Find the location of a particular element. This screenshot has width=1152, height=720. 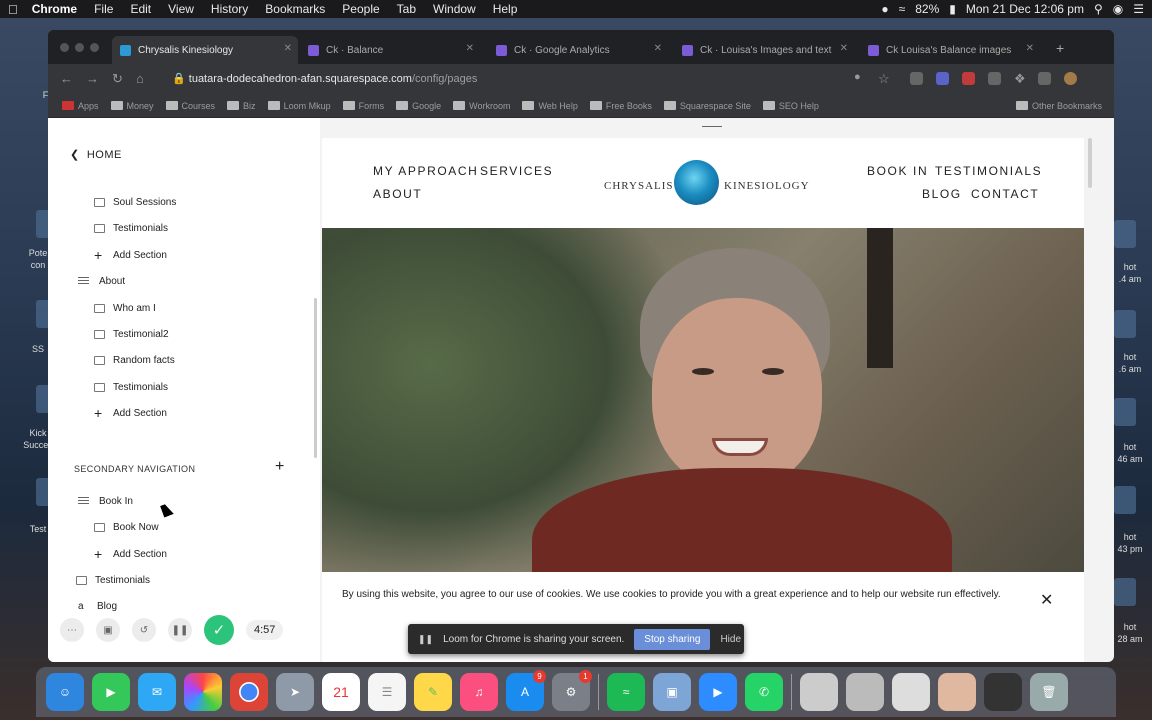

whatsapp-icon: ✆ is located at coordinates (764, 692).